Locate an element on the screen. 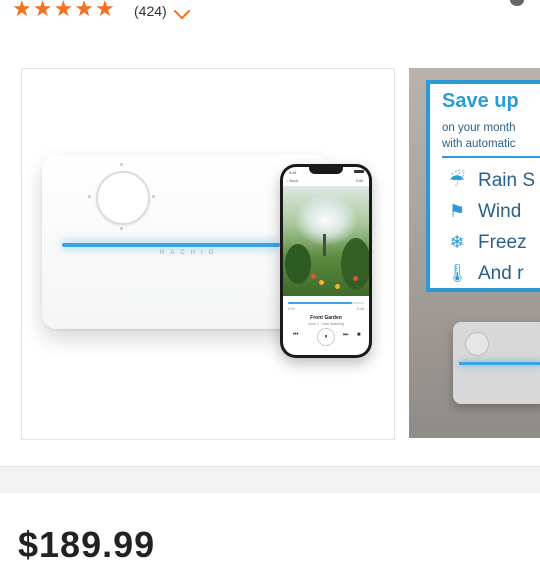 This screenshot has height=566, width=540. feature-row: ☔ Rain S is located at coordinates (490, 181).